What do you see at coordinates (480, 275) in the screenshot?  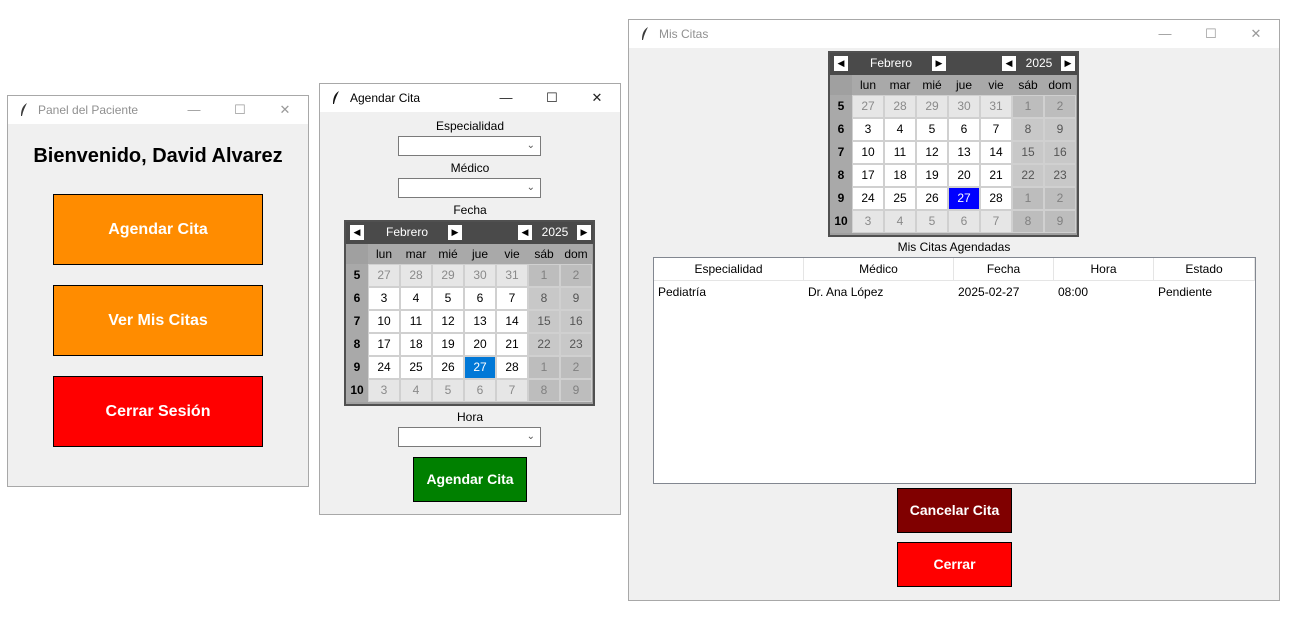 I see `calendar-day: 30` at bounding box center [480, 275].